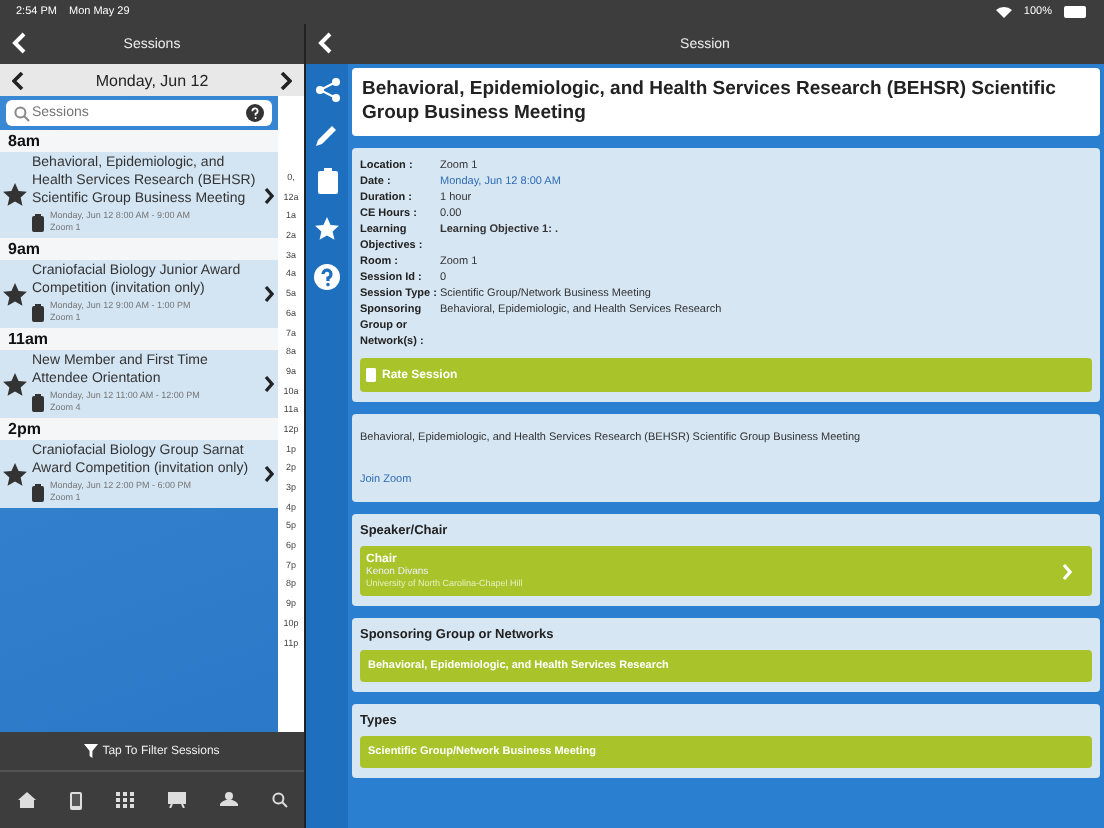  Describe the element at coordinates (255, 113) in the screenshot. I see `help-icon` at that location.